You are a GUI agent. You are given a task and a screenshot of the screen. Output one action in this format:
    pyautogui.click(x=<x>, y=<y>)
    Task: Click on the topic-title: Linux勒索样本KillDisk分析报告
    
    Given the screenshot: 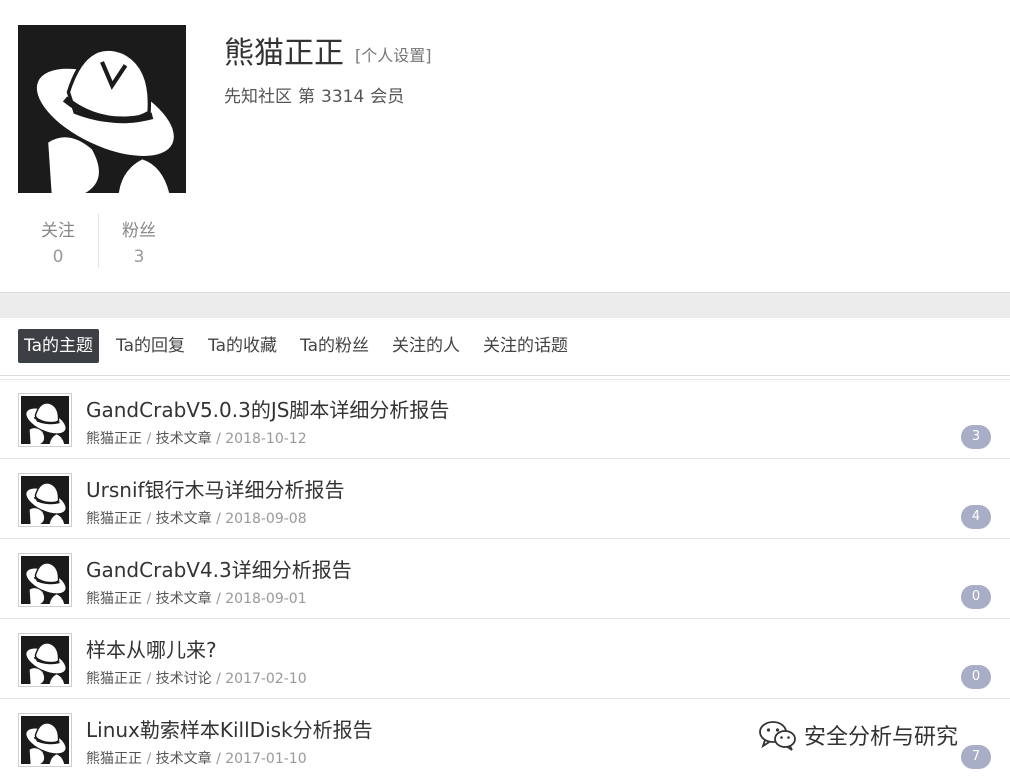 What is the action you would take?
    pyautogui.click(x=229, y=728)
    